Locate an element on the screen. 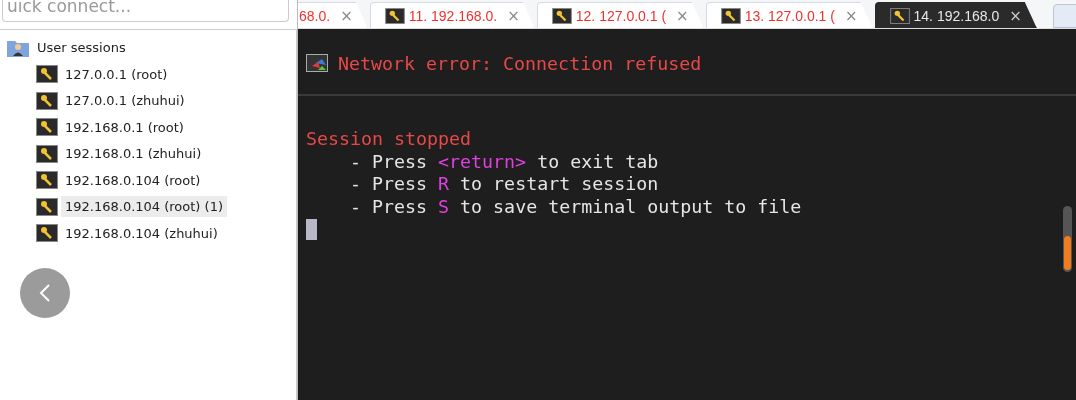  session-item: 192.168.0.104 (root) is located at coordinates (133, 180).